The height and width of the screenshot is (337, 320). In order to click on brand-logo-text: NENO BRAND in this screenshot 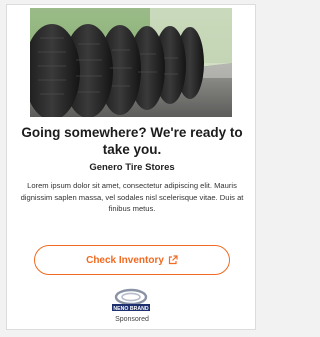, I will do `click(130, 309)`.